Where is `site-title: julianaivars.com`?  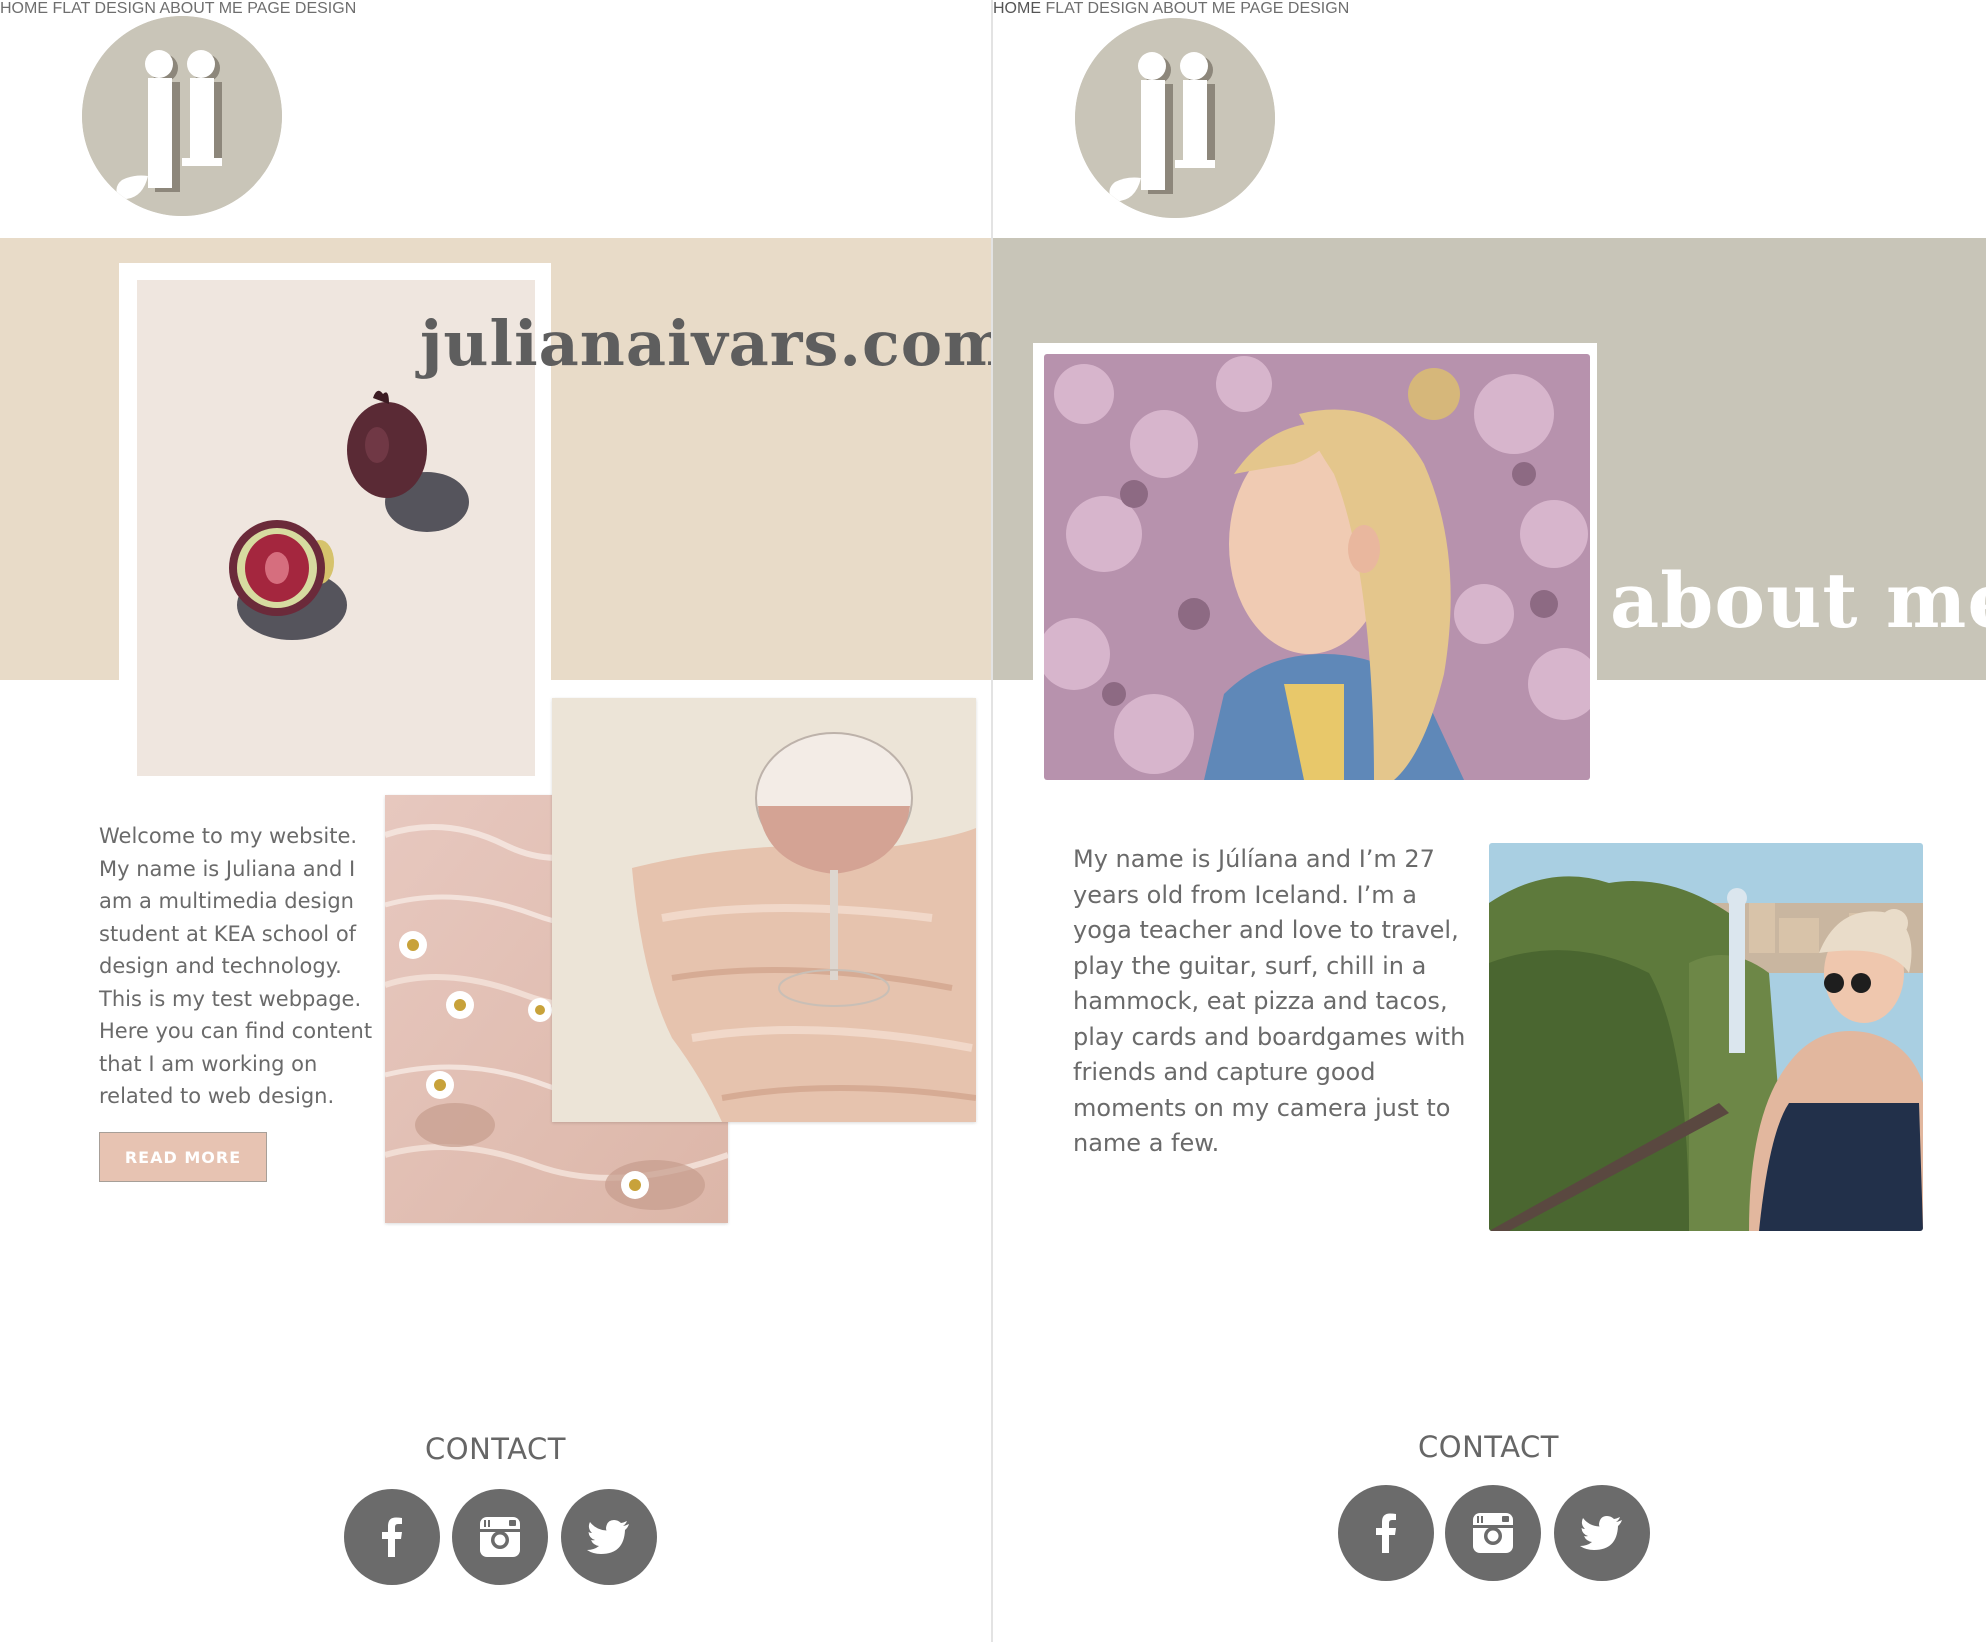 site-title: julianaivars.com is located at coordinates (706, 343).